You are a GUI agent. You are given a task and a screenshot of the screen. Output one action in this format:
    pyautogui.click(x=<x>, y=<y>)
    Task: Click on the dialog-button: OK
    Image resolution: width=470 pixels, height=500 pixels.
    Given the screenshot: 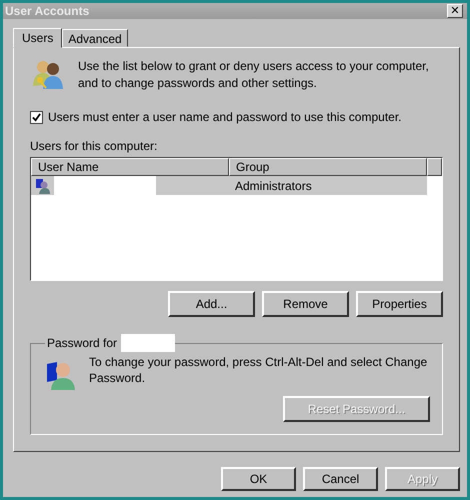 What is the action you would take?
    pyautogui.click(x=258, y=479)
    